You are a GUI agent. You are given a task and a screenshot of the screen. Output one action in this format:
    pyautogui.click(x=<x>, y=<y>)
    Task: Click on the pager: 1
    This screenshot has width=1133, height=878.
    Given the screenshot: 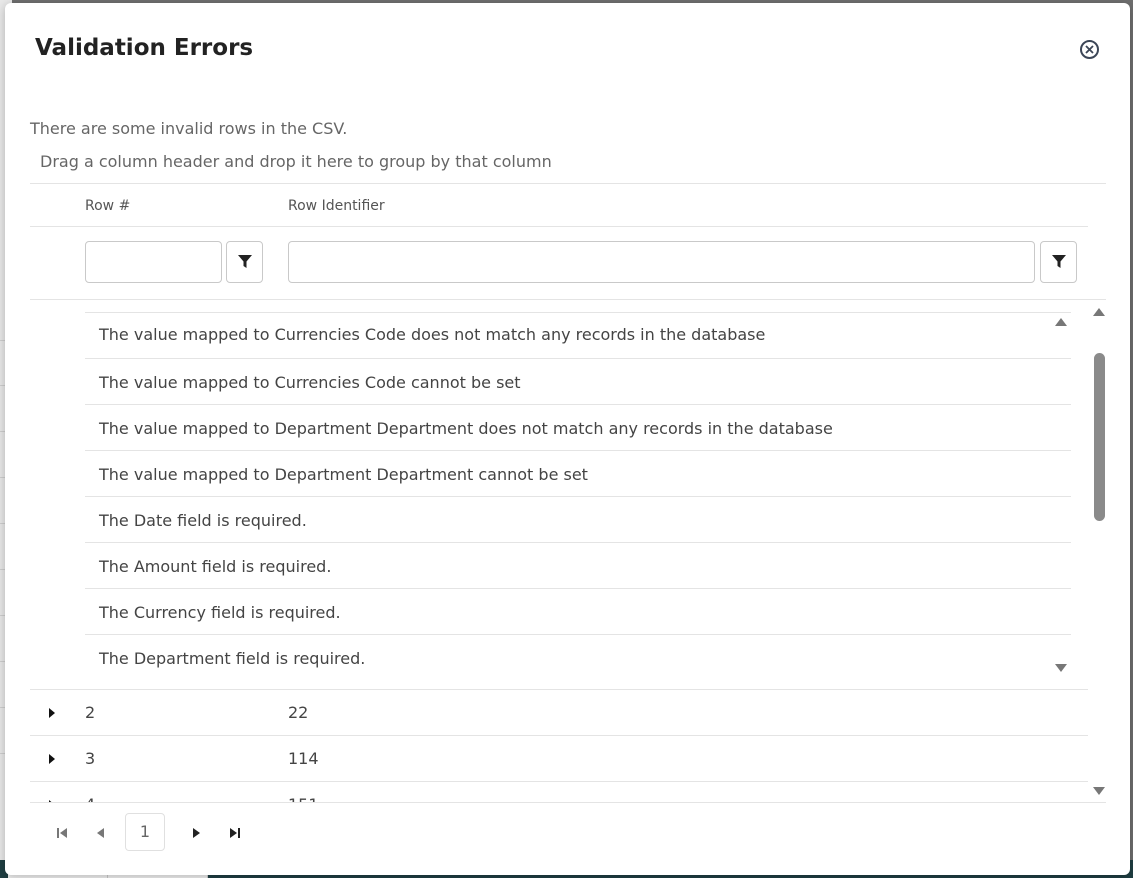 What is the action you would take?
    pyautogui.click(x=568, y=832)
    